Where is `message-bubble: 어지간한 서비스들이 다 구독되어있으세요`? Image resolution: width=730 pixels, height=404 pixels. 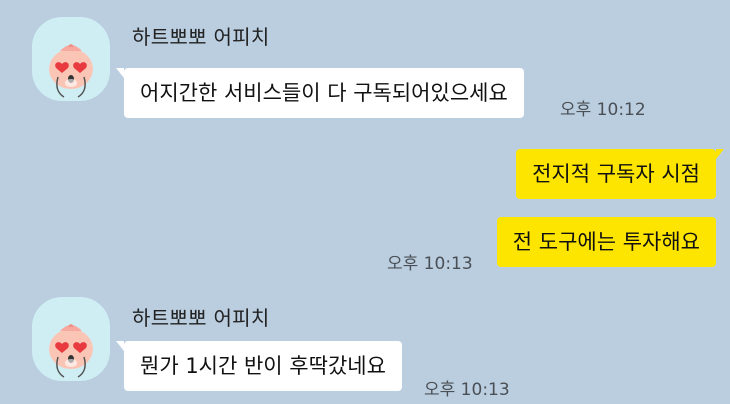
message-bubble: 어지간한 서비스들이 다 구독되어있으세요 is located at coordinates (320, 93).